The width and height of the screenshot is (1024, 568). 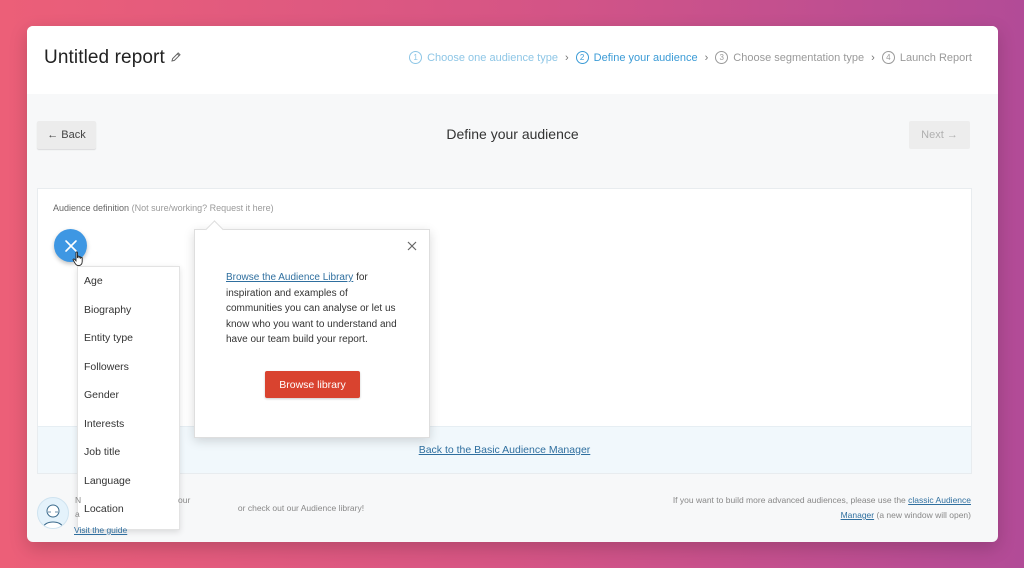 I want to click on page-heading: Define your audience, so click(x=512, y=134).